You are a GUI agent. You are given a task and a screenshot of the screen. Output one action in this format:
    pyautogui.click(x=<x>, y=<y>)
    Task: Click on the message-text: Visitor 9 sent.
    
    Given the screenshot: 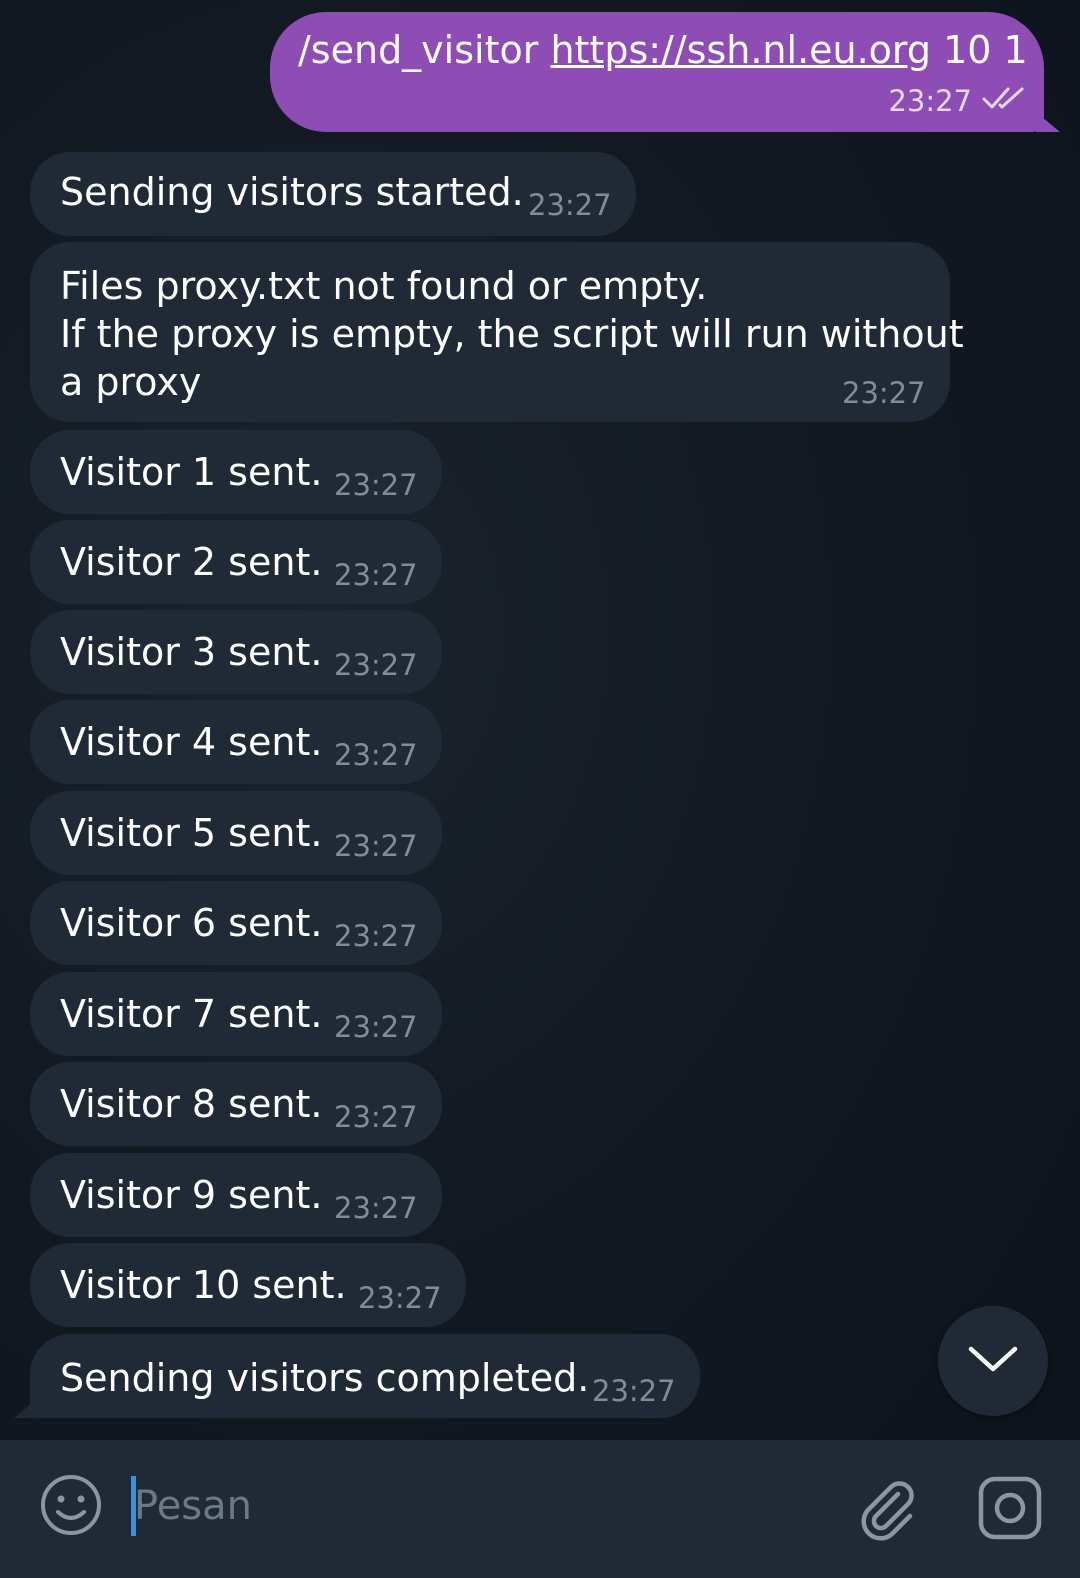 What is the action you would take?
    pyautogui.click(x=191, y=1195)
    